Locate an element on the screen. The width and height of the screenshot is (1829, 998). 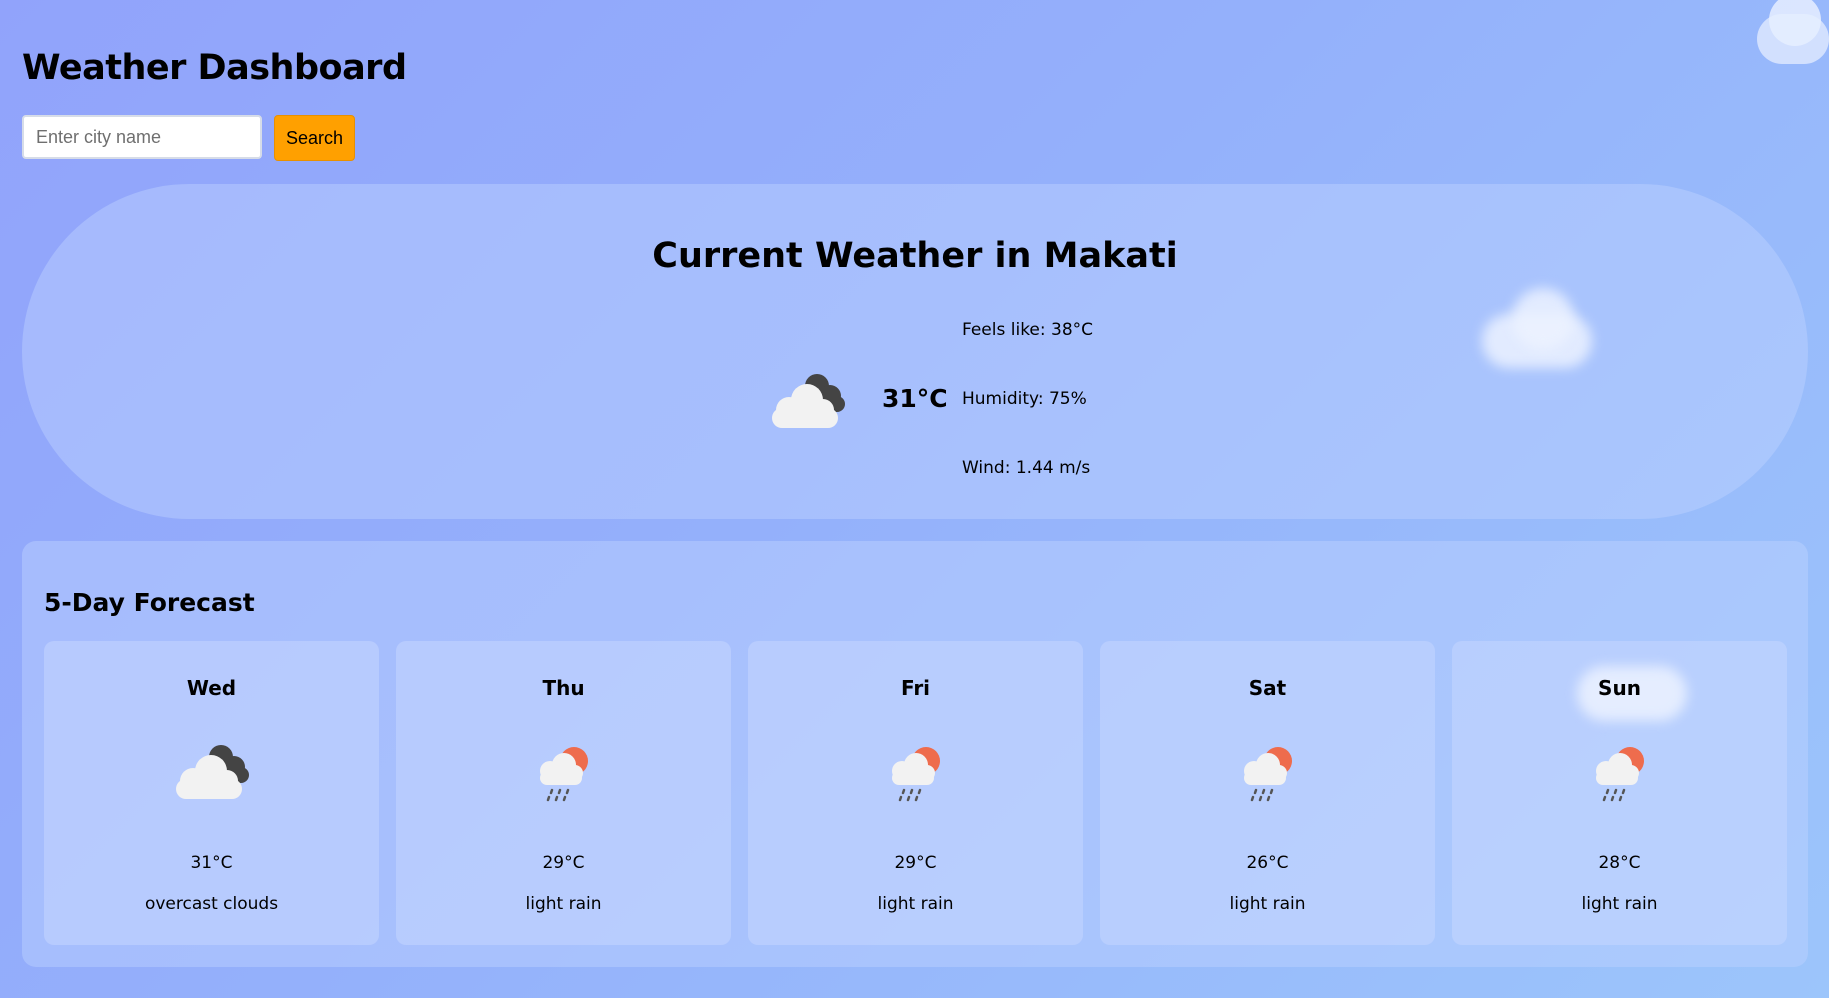
forecast-temperature: 26°C is located at coordinates (1267, 863).